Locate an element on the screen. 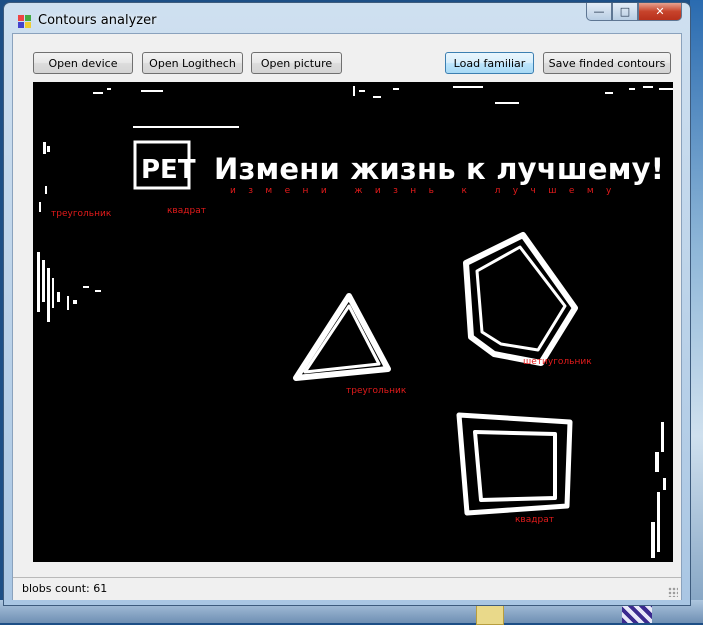  banner-recognized-text: измени жизнь к лучшему is located at coordinates (427, 191).